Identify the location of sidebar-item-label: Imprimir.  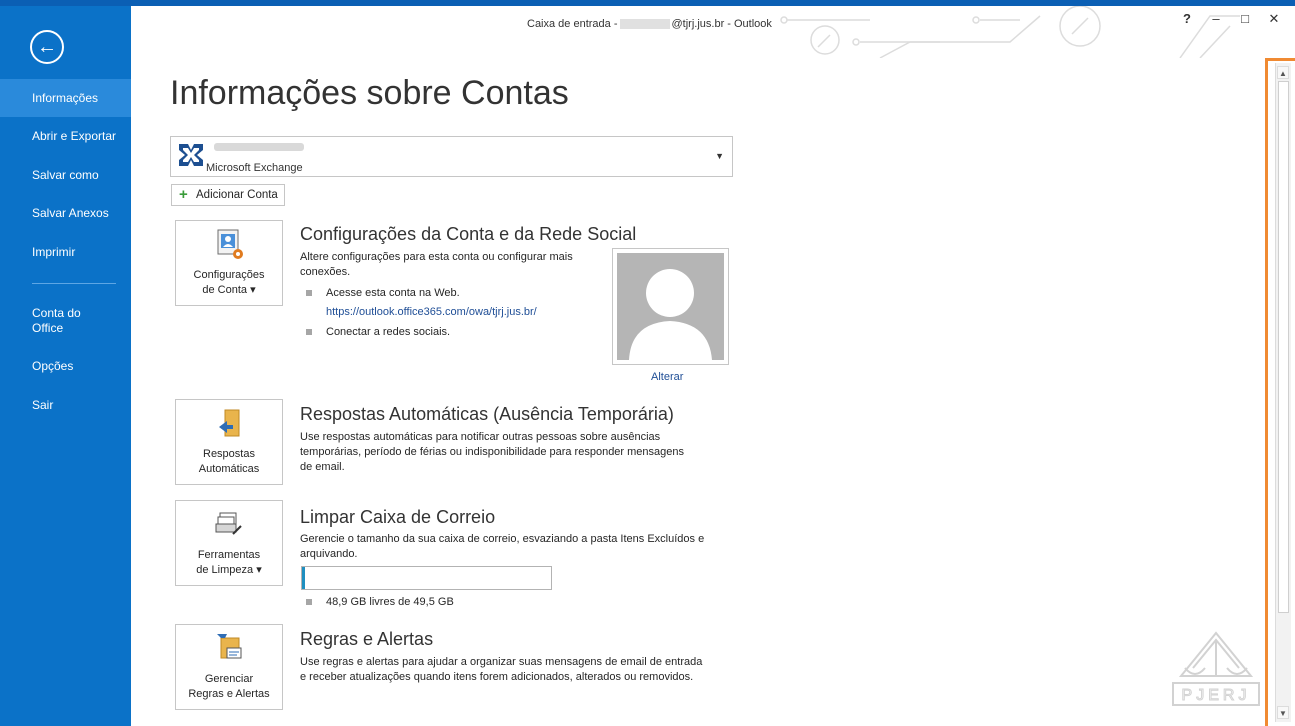
(54, 252).